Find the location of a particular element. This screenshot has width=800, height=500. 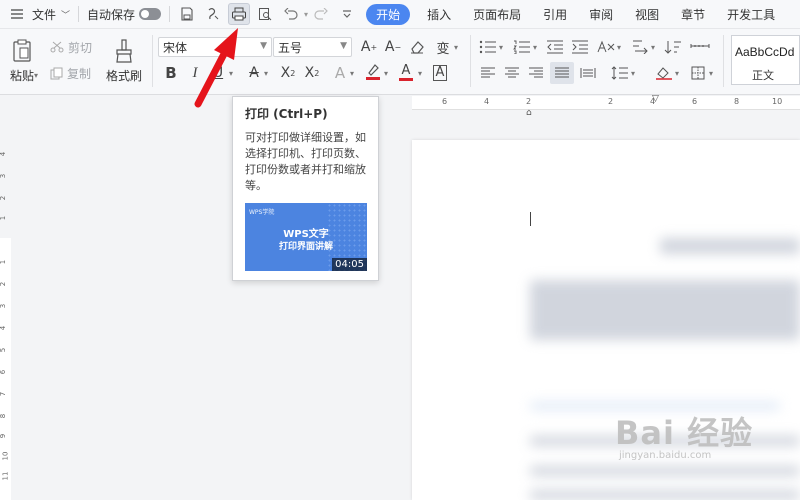

bold-icon: B is located at coordinates (171, 73).